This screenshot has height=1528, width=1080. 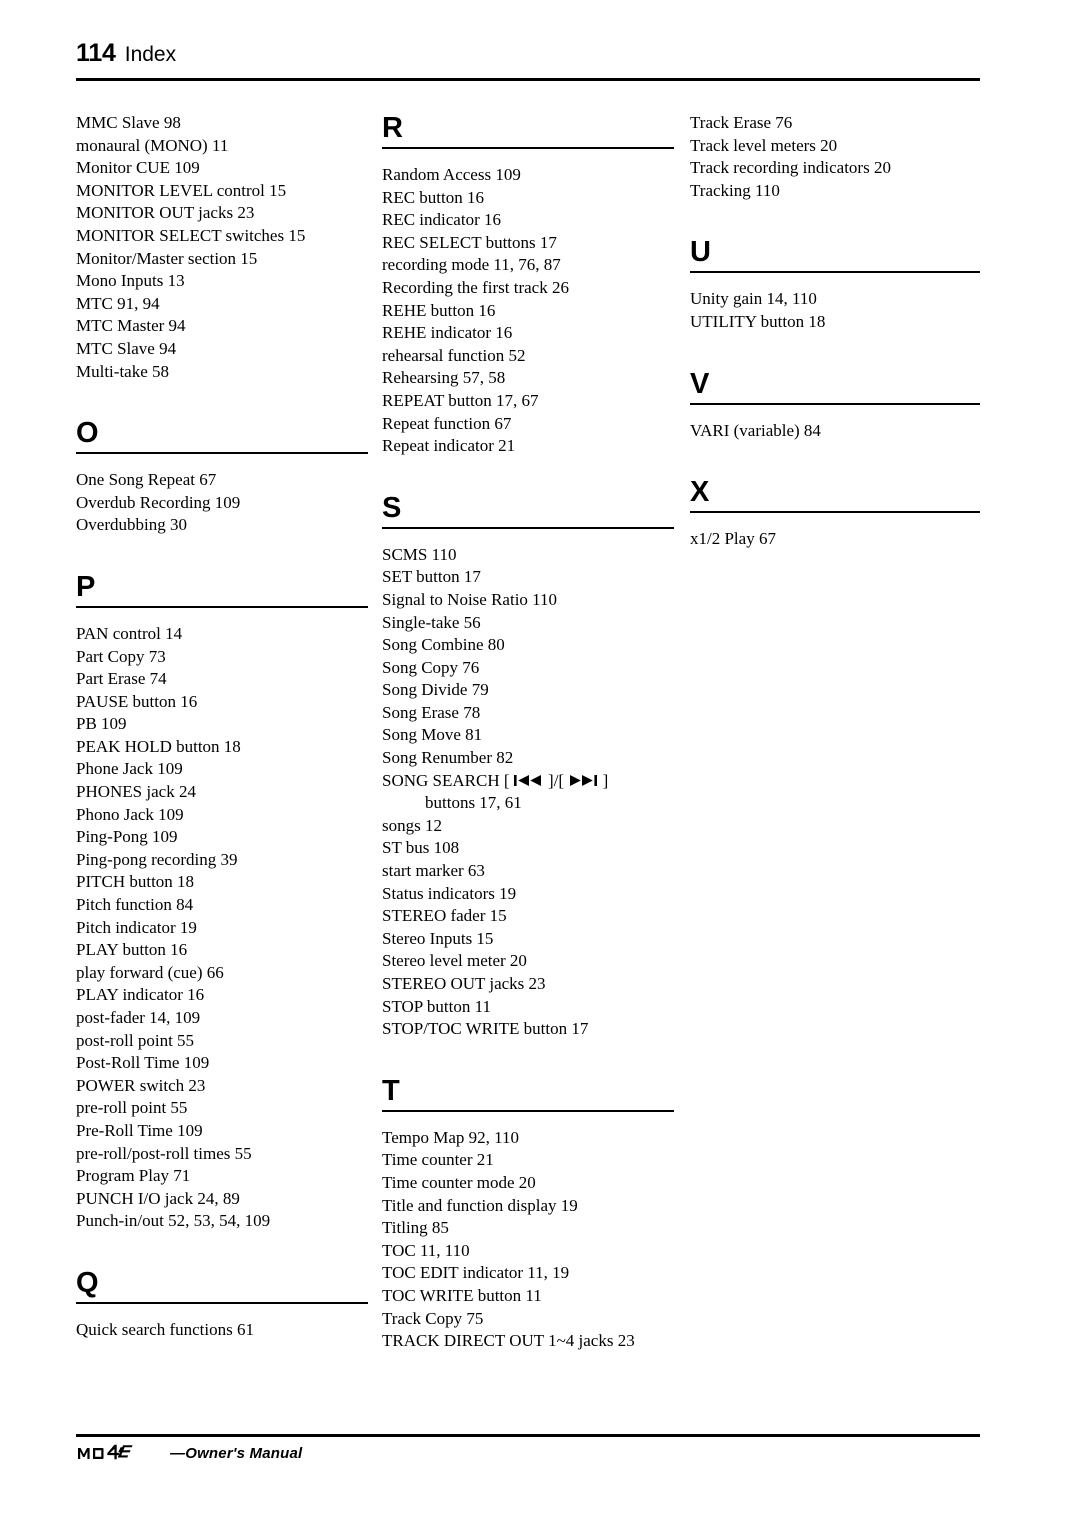 I want to click on index-entry: Tracking 110, so click(x=735, y=190).